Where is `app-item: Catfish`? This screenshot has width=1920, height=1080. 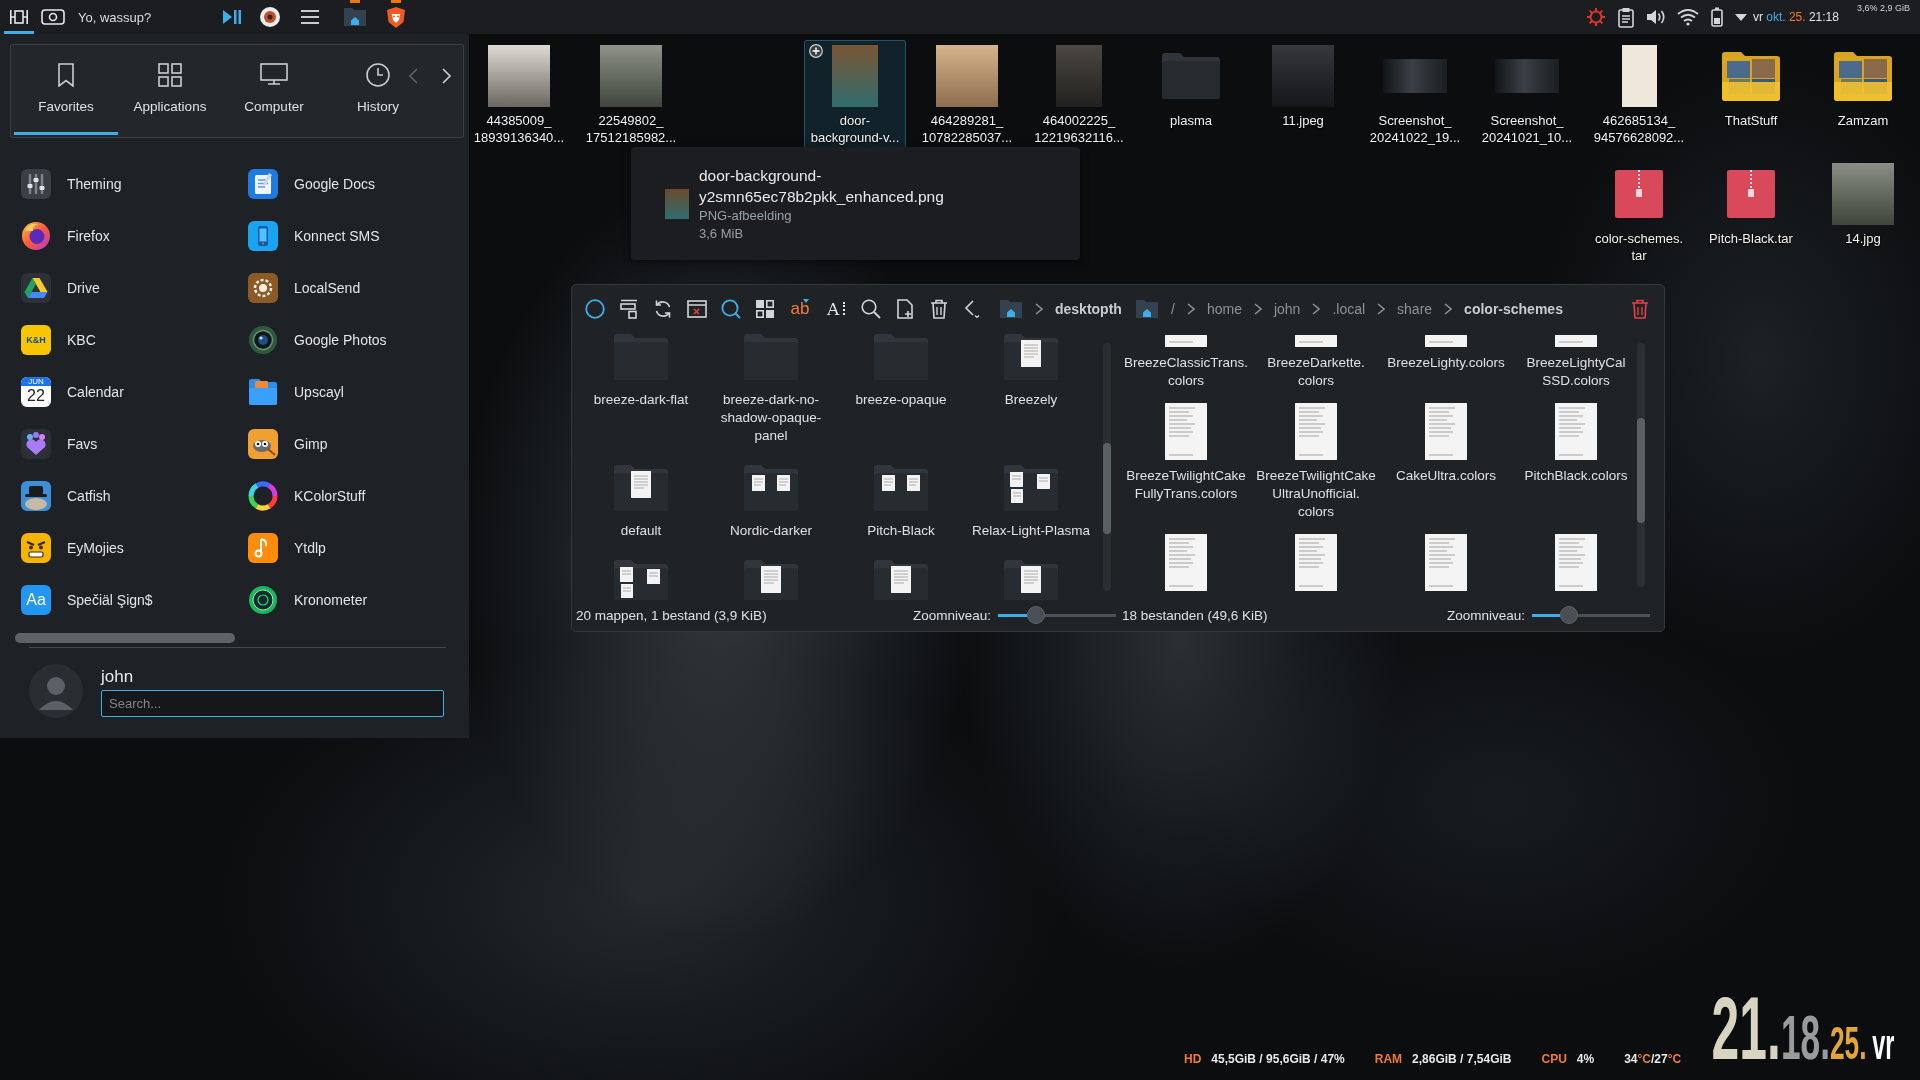 app-item: Catfish is located at coordinates (134, 496).